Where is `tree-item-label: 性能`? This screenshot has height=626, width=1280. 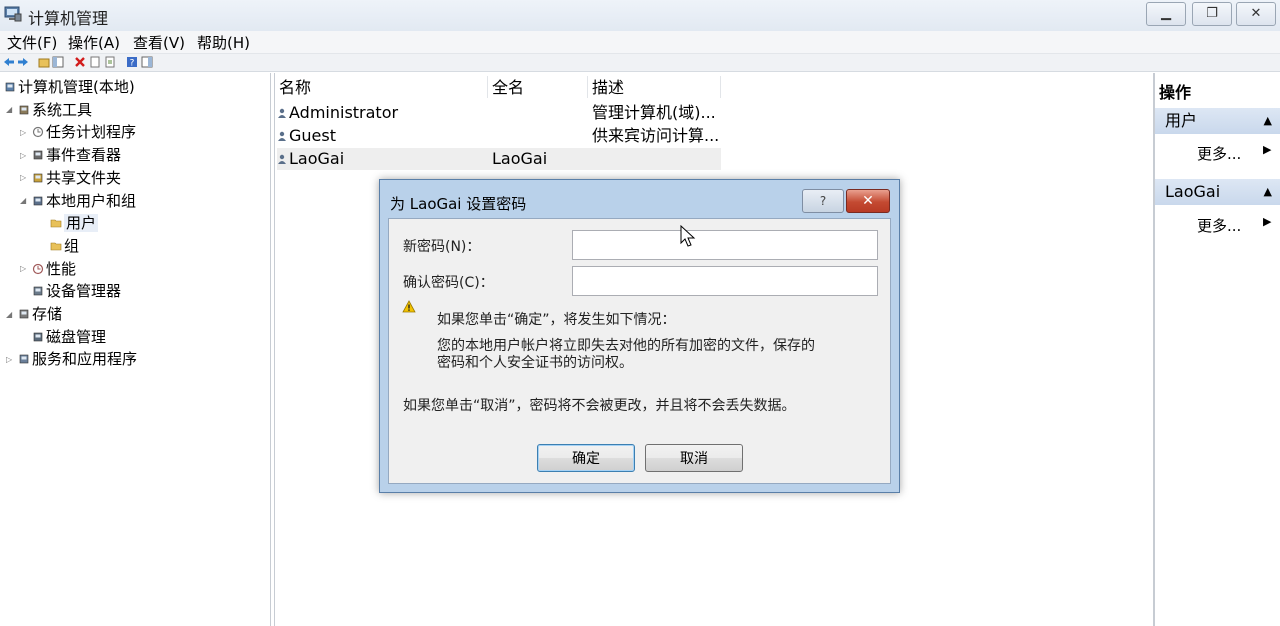 tree-item-label: 性能 is located at coordinates (61, 268).